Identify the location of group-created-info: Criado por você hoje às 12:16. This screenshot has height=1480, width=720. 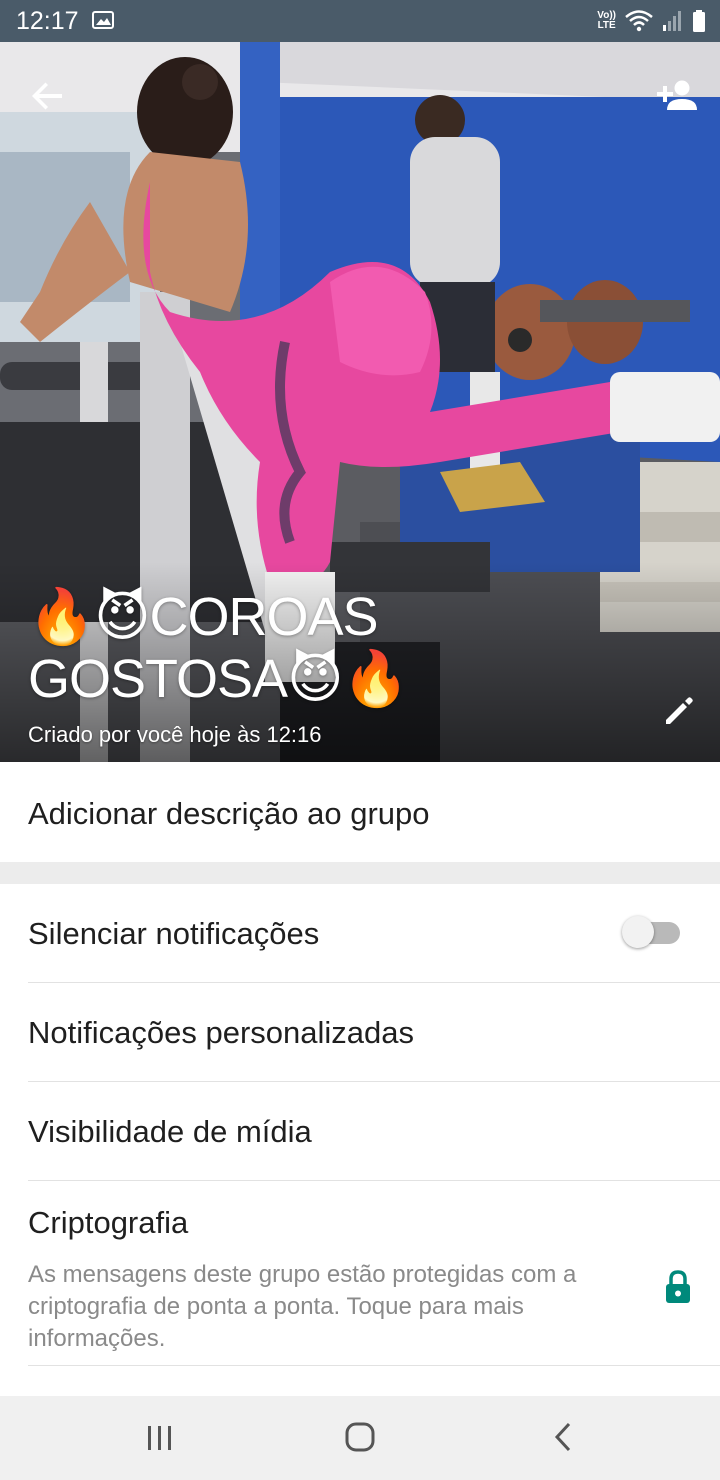
(175, 734).